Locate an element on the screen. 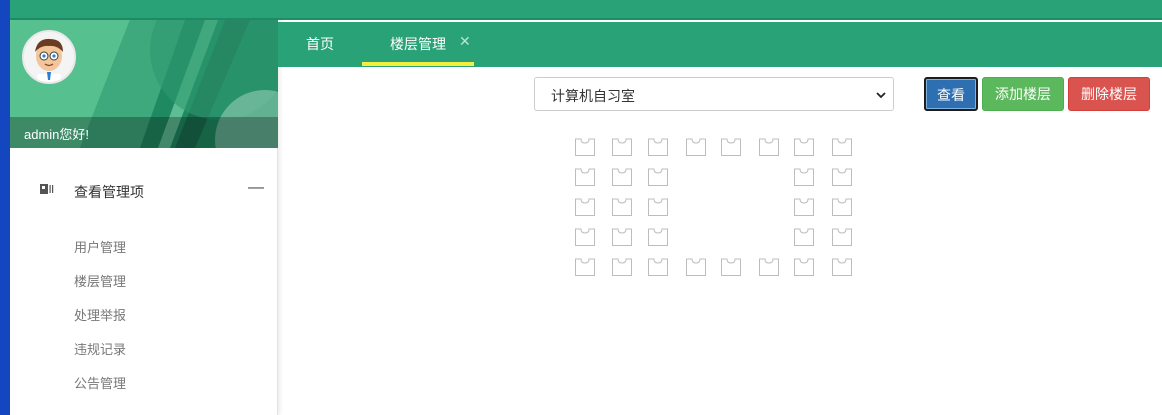 This screenshot has width=1162, height=415. tab-bar: 首页 楼层管理 ✕ is located at coordinates (720, 44).